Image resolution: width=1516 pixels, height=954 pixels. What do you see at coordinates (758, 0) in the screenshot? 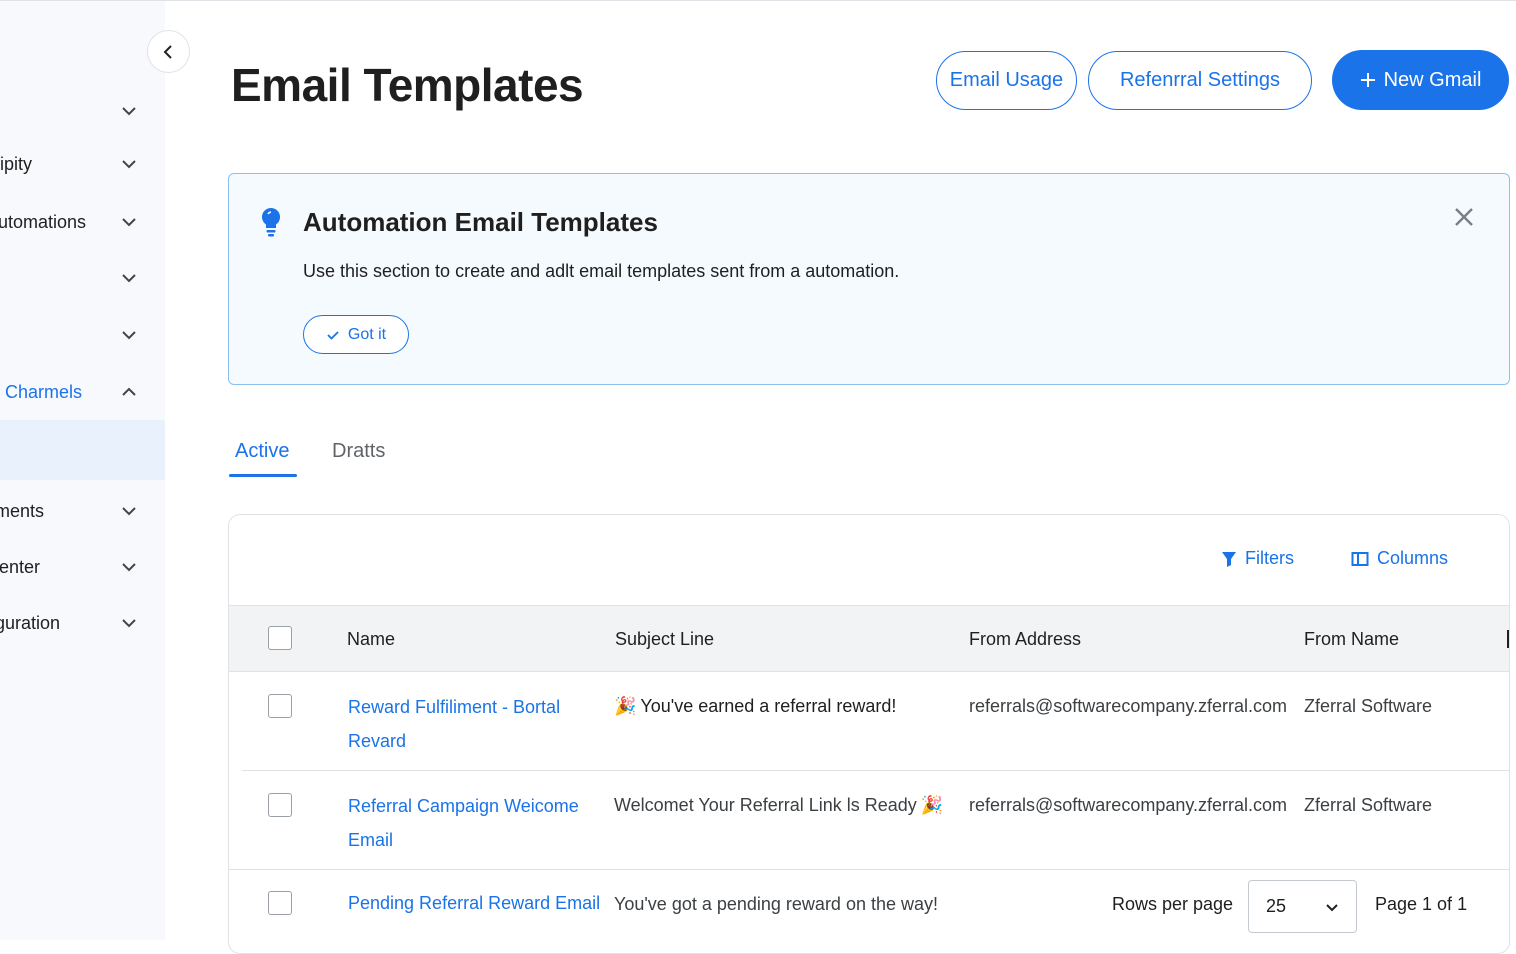
I see `top-border` at bounding box center [758, 0].